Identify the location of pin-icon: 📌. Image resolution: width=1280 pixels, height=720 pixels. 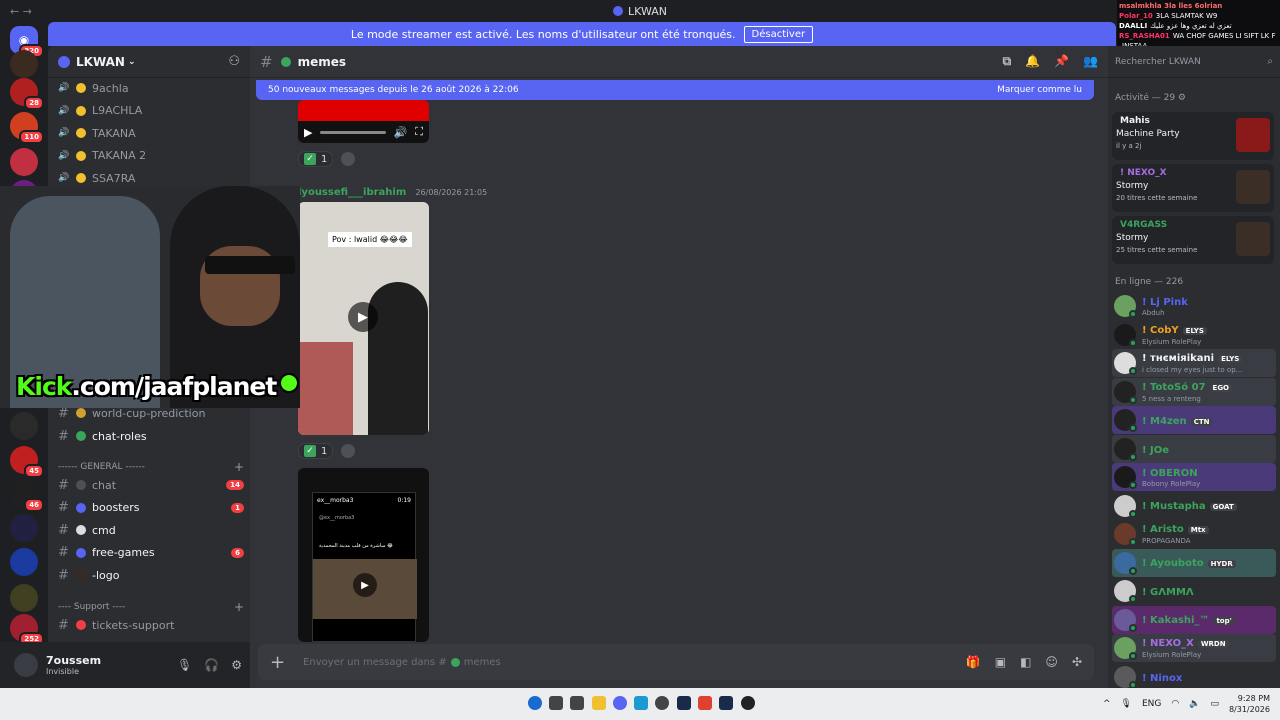
(1061, 61).